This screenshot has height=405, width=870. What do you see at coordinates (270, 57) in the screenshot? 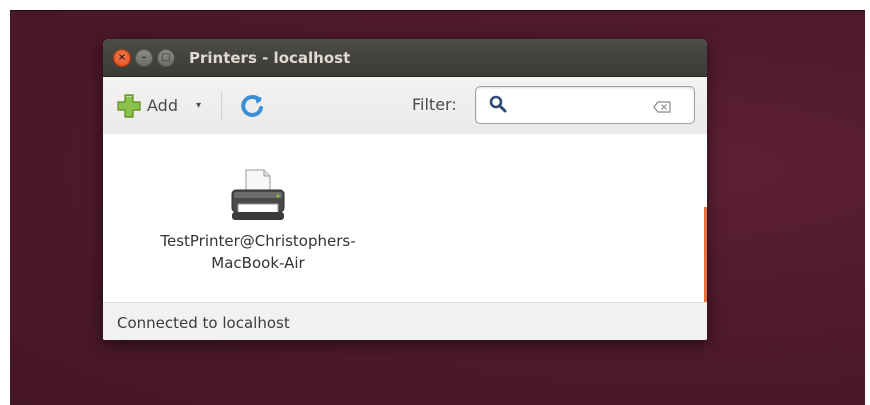
I see `window-title: Printers - localhost` at bounding box center [270, 57].